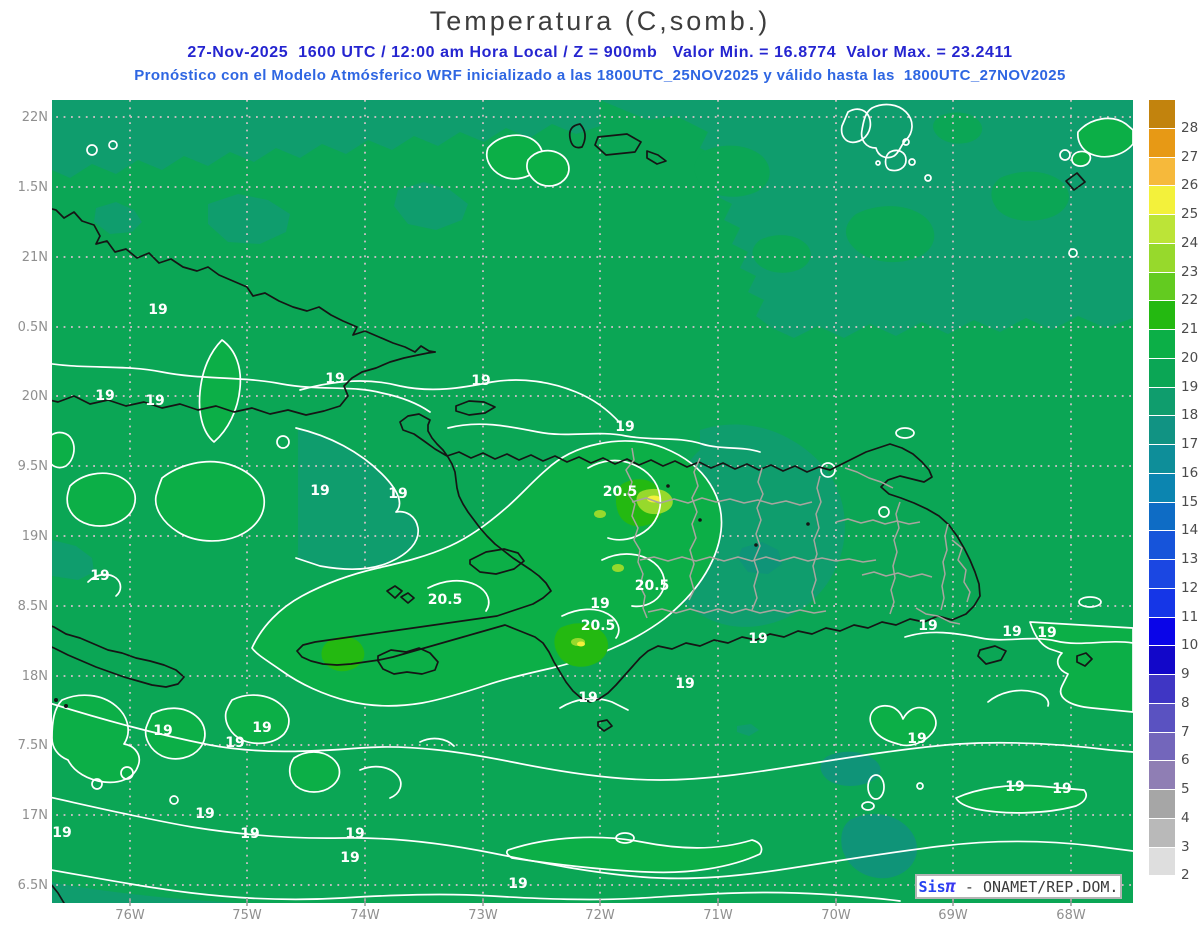 Image resolution: width=1200 pixels, height=927 pixels. I want to click on colorbar-tick-label: 3, so click(1185, 846).